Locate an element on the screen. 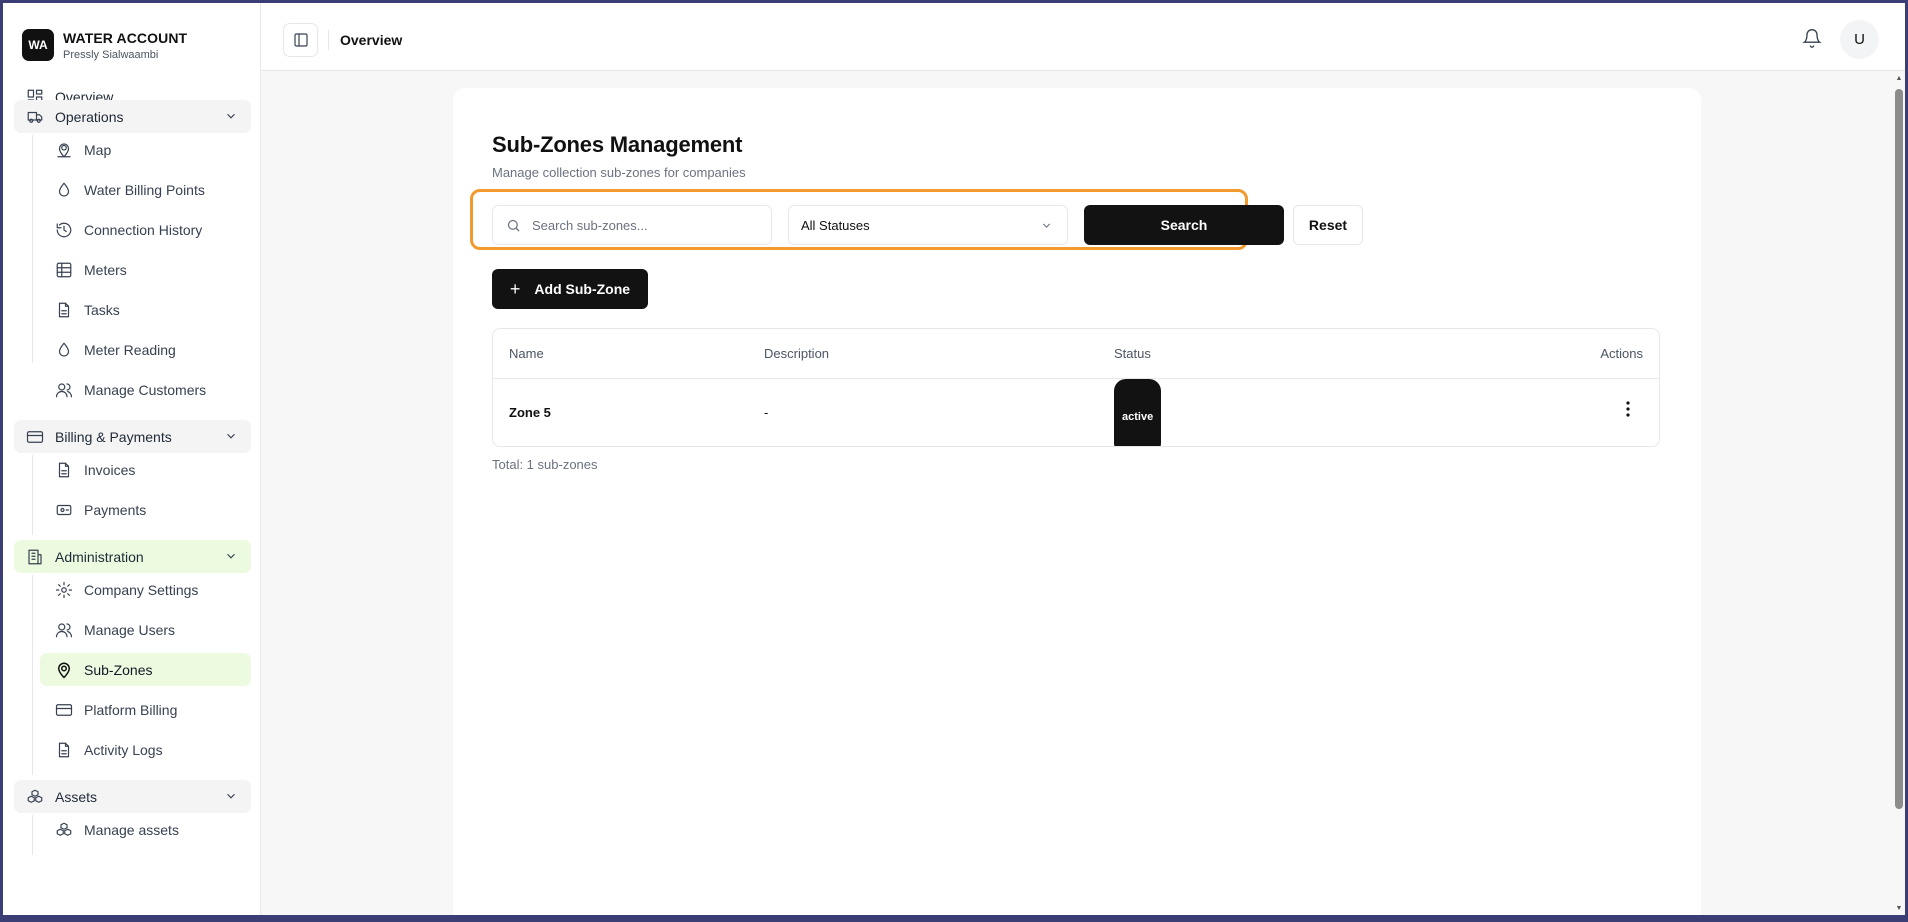 The image size is (1908, 922). sidebar-group-assets: Assets is located at coordinates (132, 796).